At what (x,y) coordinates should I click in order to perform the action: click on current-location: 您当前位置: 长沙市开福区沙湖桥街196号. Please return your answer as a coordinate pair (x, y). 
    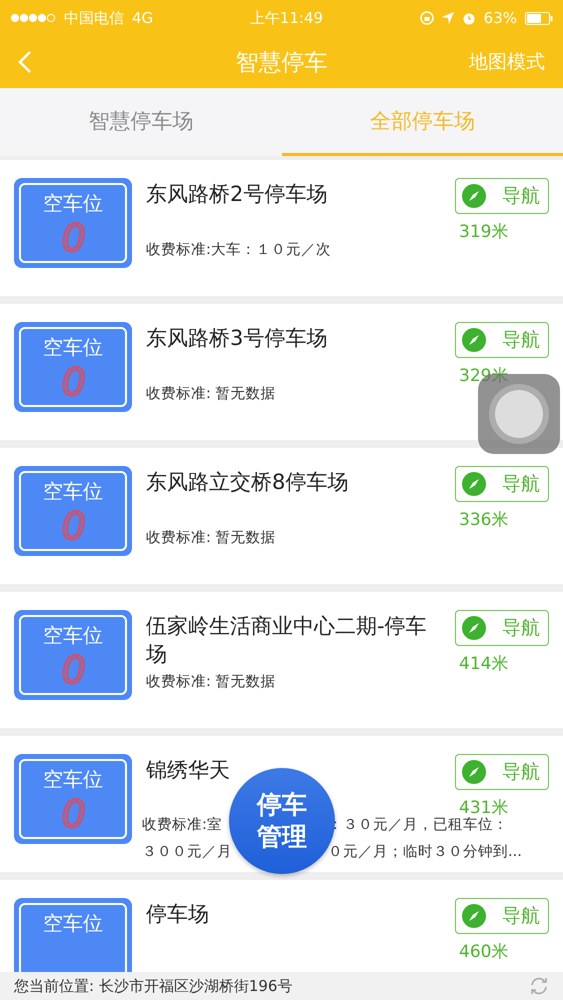
    Looking at the image, I should click on (153, 986).